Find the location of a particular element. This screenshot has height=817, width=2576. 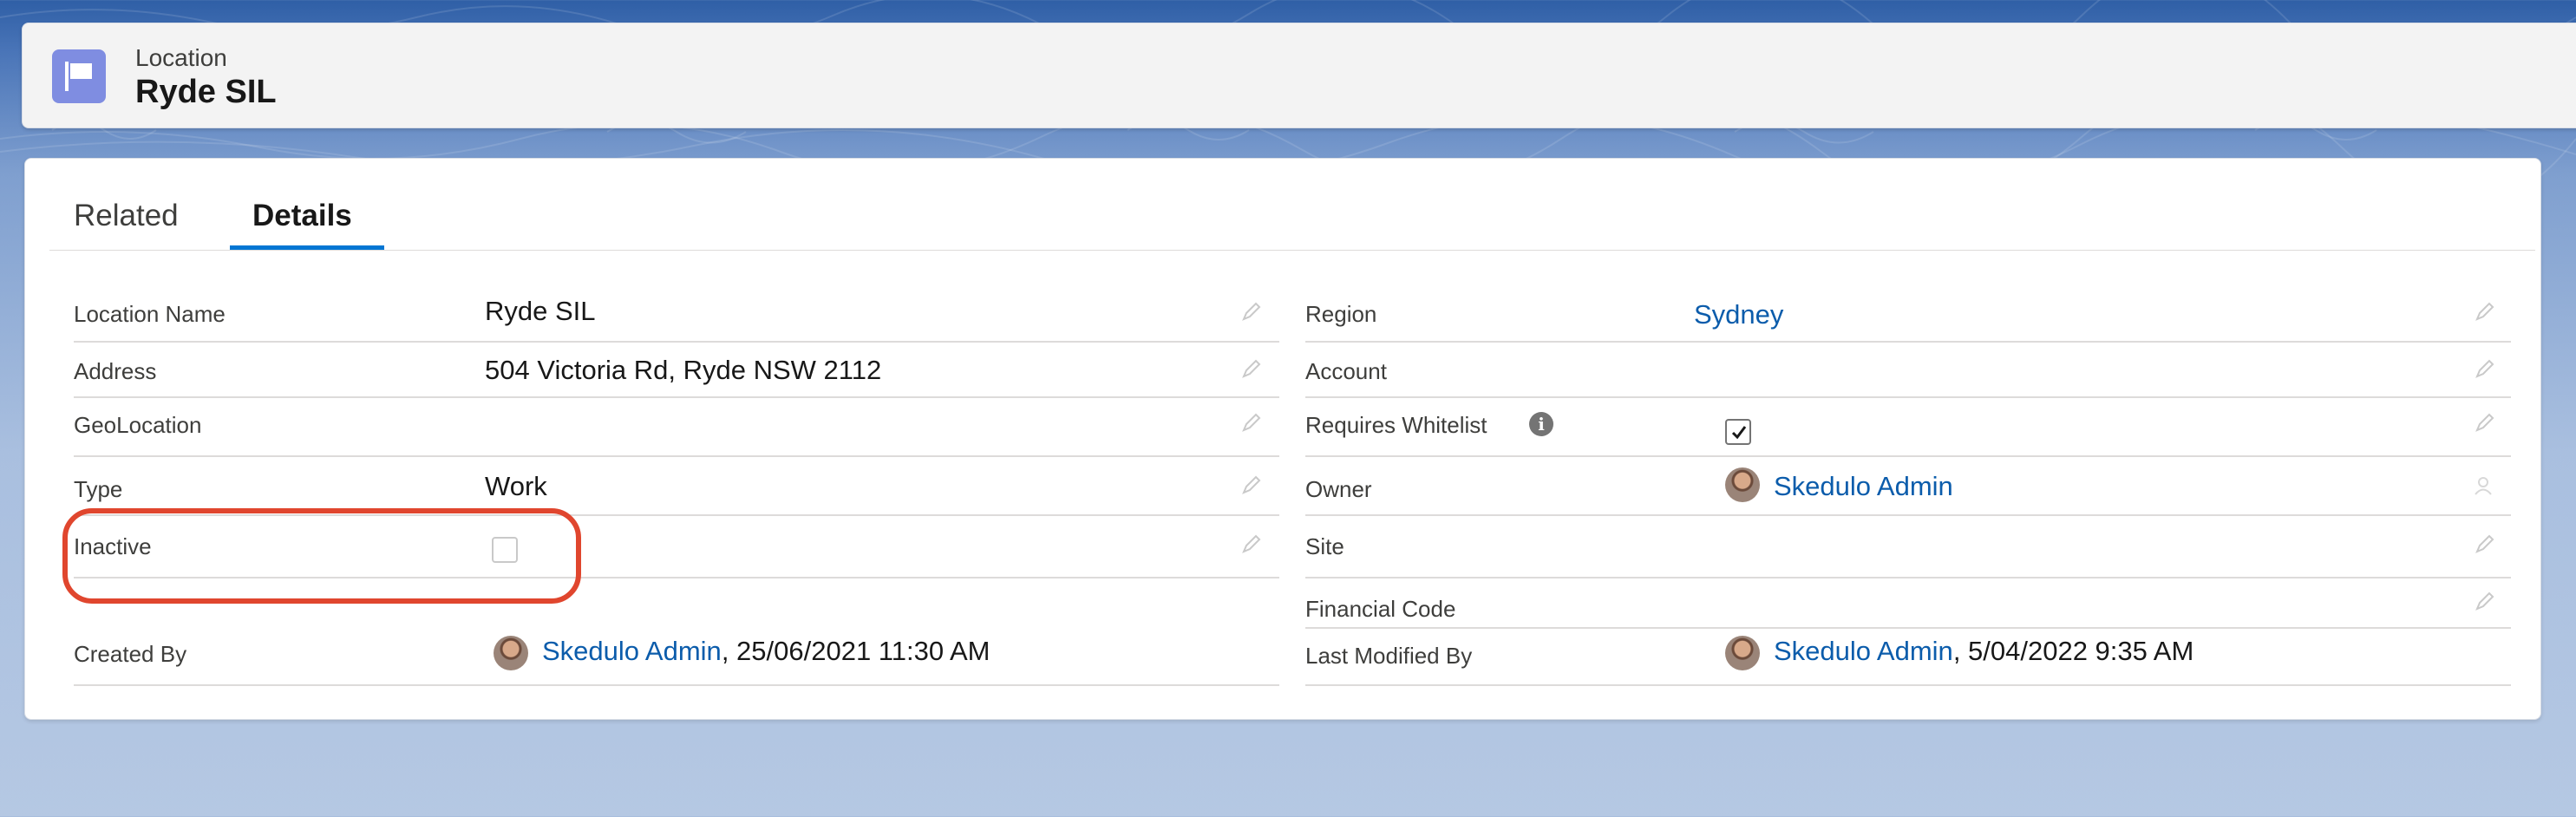

field-label: Address is located at coordinates (115, 371).